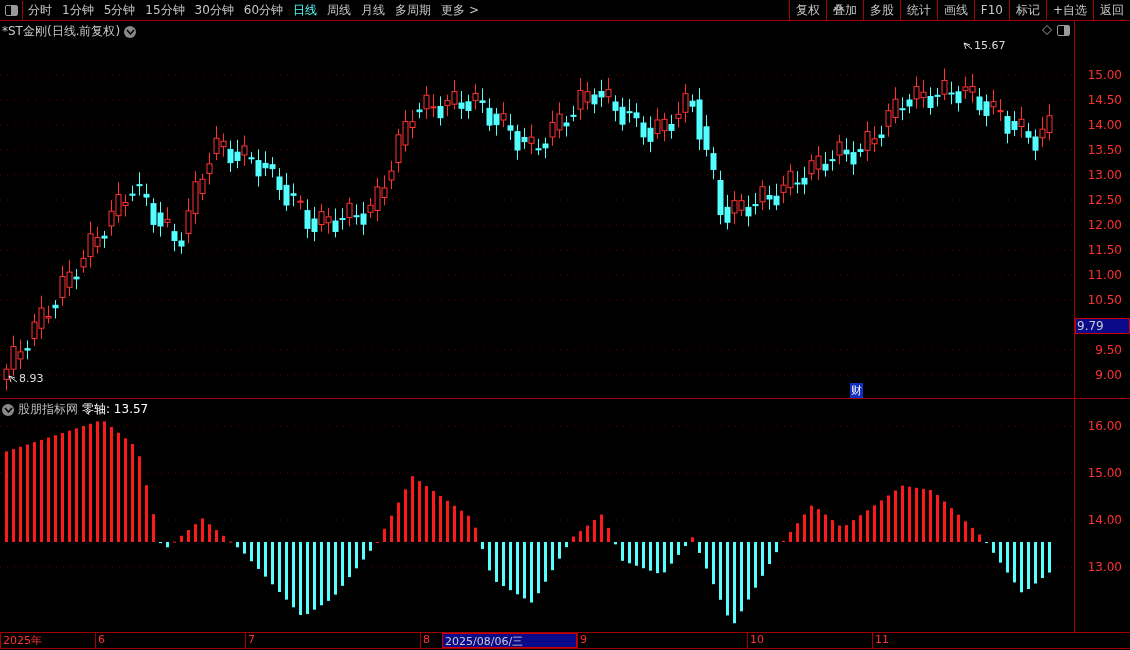 The height and width of the screenshot is (650, 1130). Describe the element at coordinates (809, 640) in the screenshot. I see `date-label: 10` at that location.